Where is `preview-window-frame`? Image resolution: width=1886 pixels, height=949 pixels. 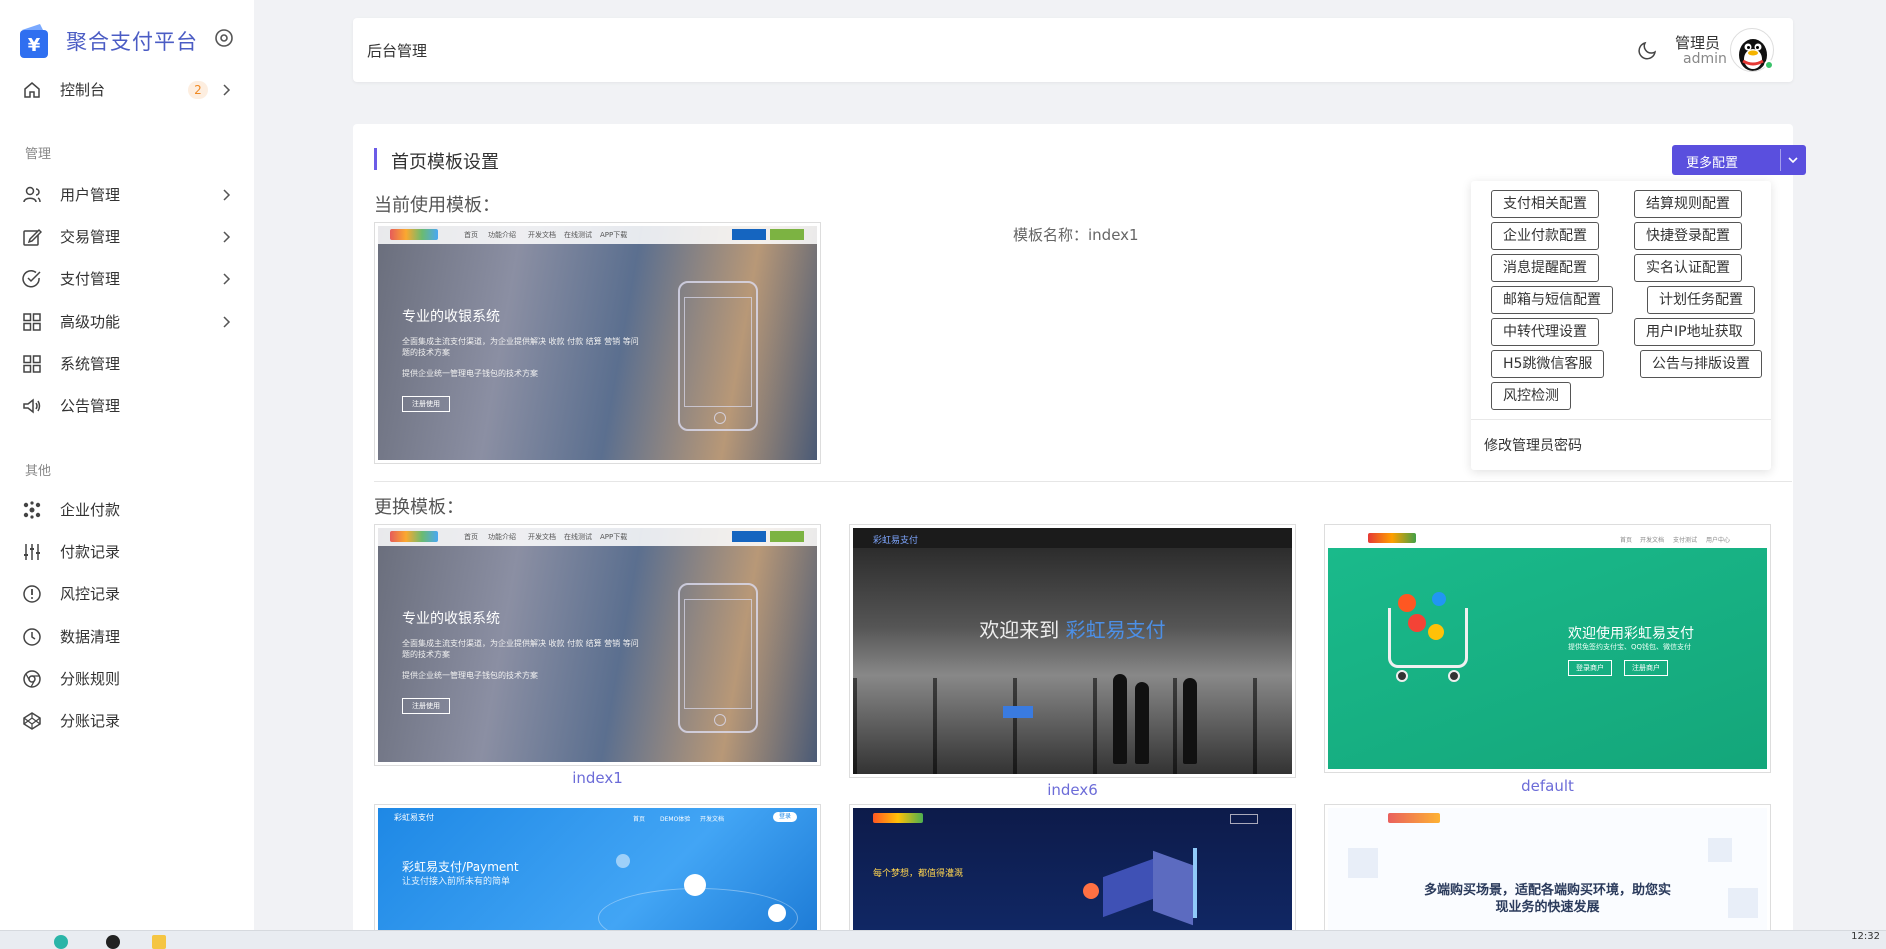
preview-window-frame is located at coordinates (1072, 726).